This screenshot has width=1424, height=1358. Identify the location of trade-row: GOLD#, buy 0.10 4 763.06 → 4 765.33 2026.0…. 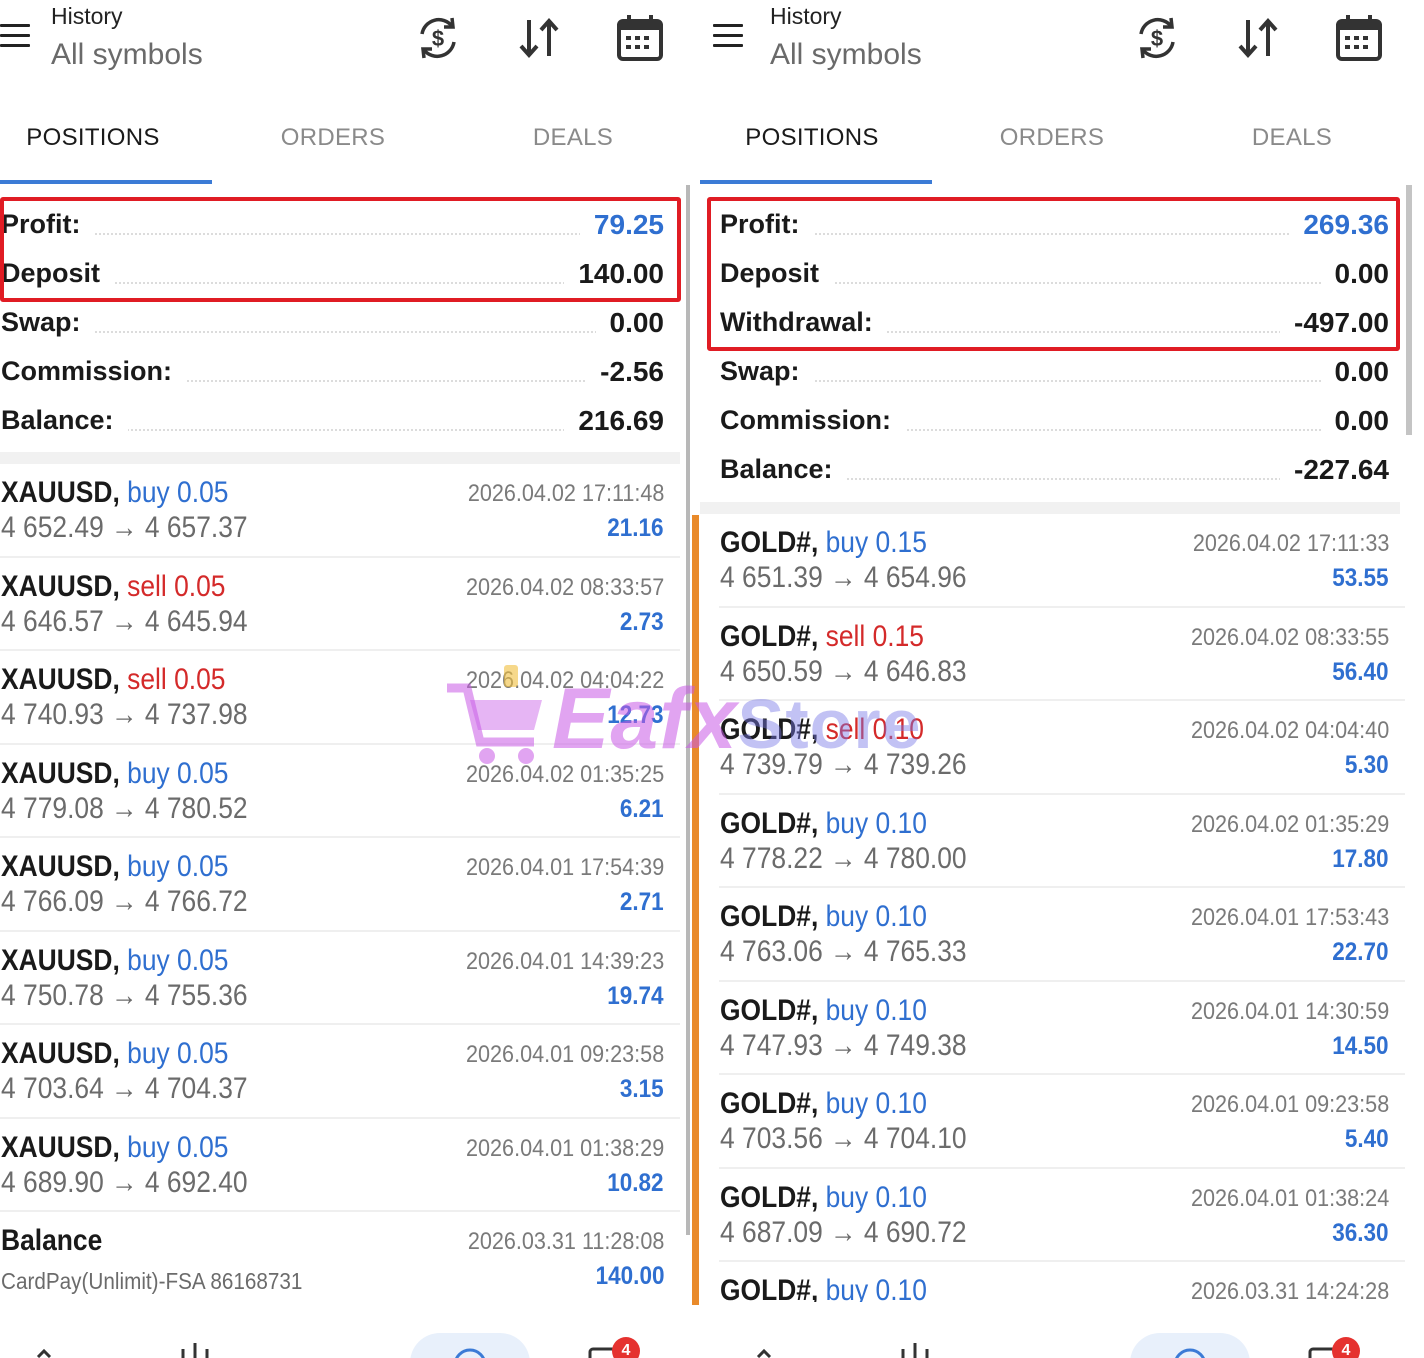
(1062, 935).